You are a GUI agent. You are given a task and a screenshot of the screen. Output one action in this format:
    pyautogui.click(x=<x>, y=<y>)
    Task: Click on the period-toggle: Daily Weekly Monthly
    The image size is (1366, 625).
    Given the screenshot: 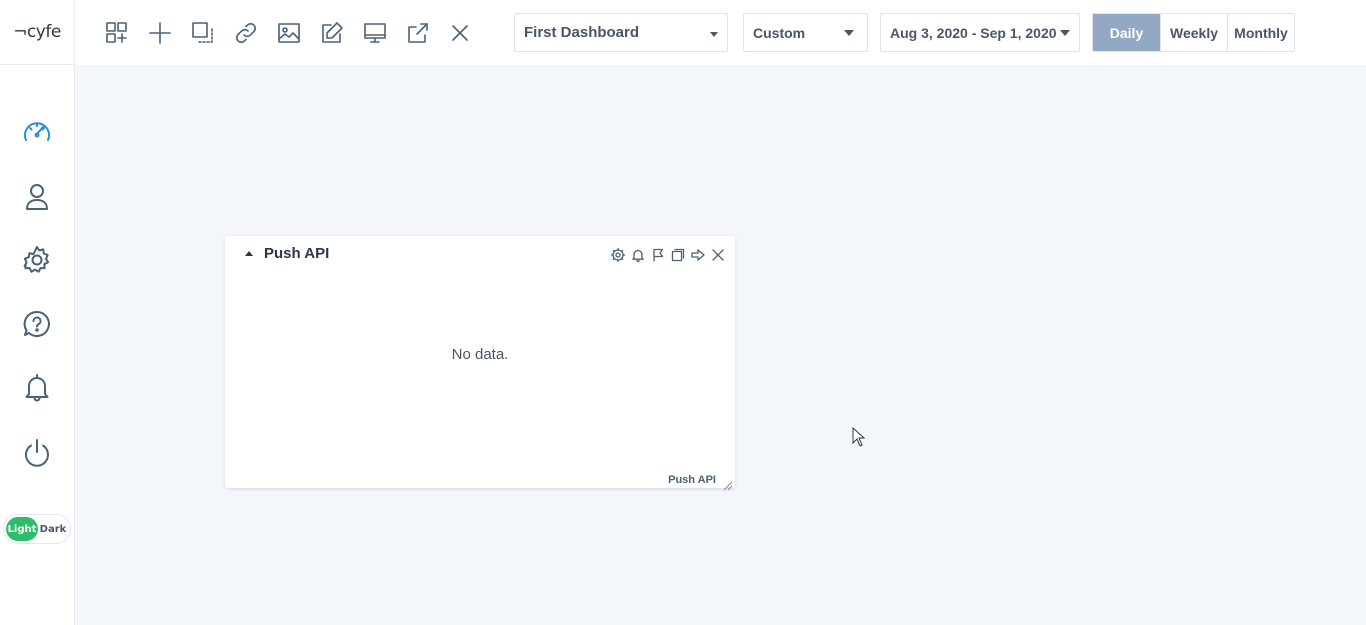 What is the action you would take?
    pyautogui.click(x=1193, y=32)
    